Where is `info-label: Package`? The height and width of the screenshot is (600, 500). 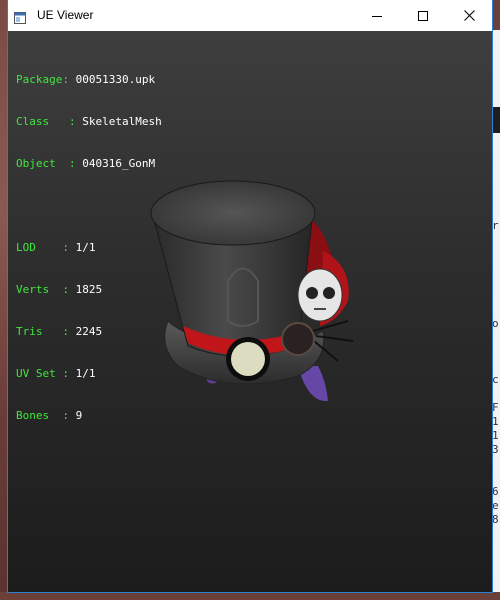 info-label: Package is located at coordinates (39, 79).